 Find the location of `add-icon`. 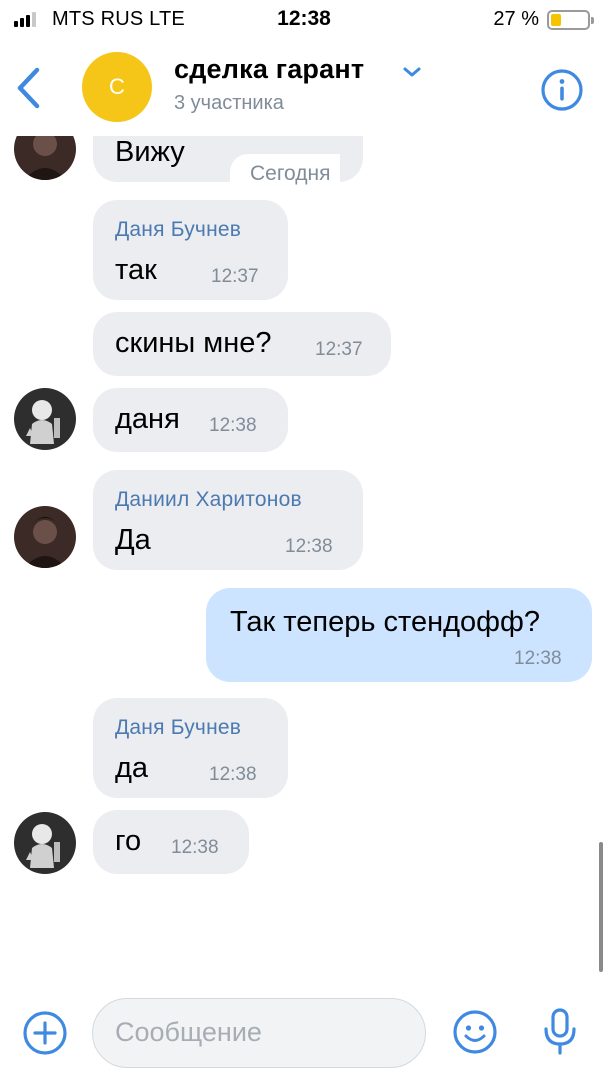

add-icon is located at coordinates (45, 1033).